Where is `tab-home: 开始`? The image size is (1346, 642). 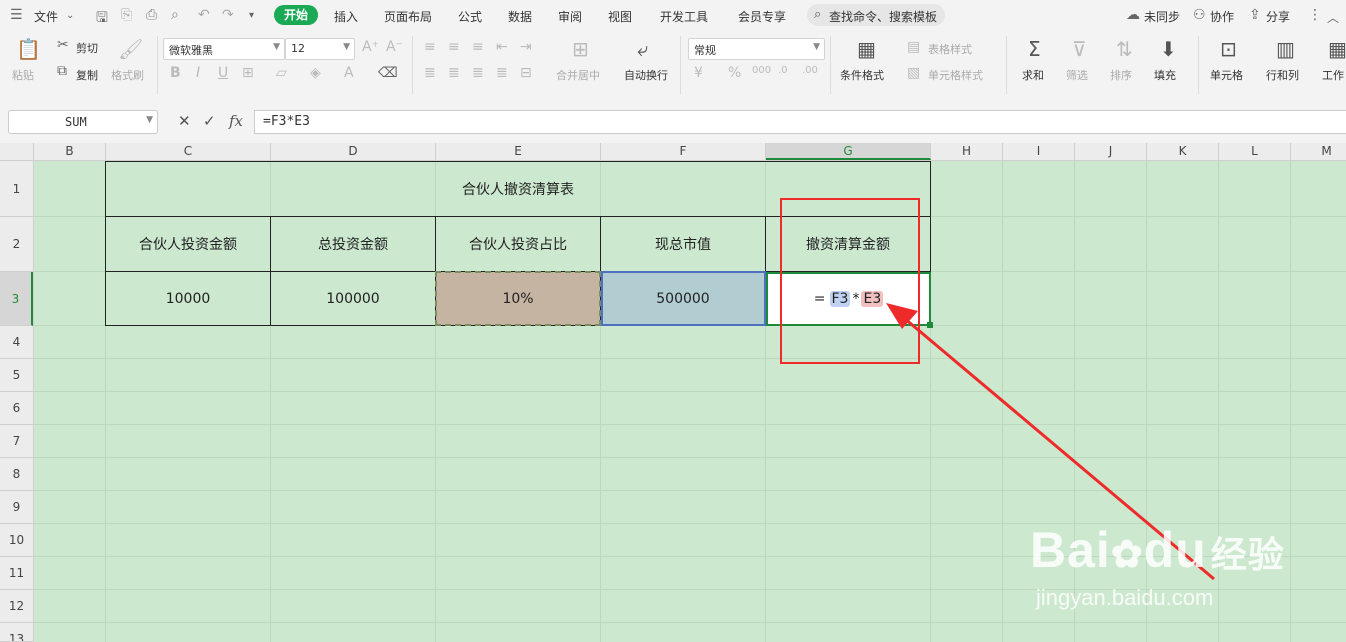 tab-home: 开始 is located at coordinates (296, 15).